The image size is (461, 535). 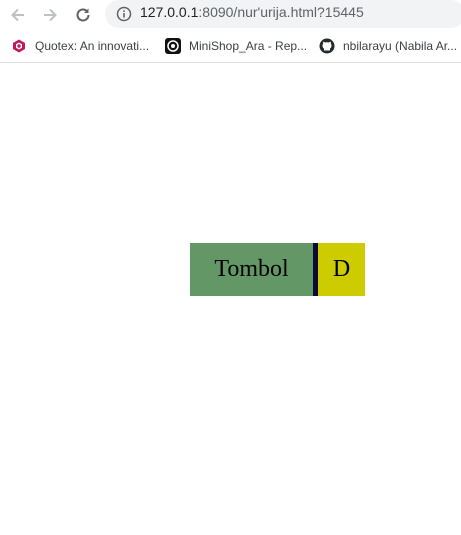 What do you see at coordinates (19, 46) in the screenshot?
I see `quotex-icon` at bounding box center [19, 46].